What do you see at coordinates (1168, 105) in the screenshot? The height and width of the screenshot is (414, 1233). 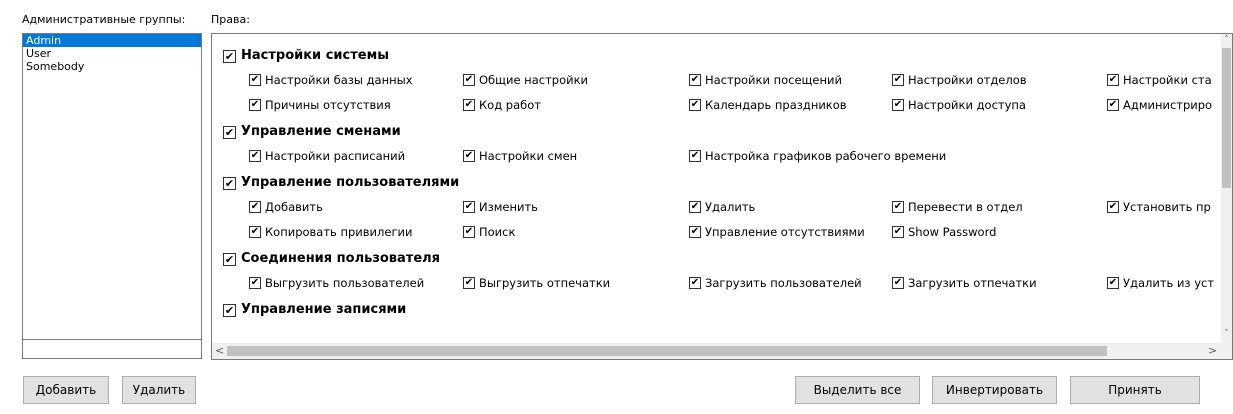 I see `permission-label: Администриро` at bounding box center [1168, 105].